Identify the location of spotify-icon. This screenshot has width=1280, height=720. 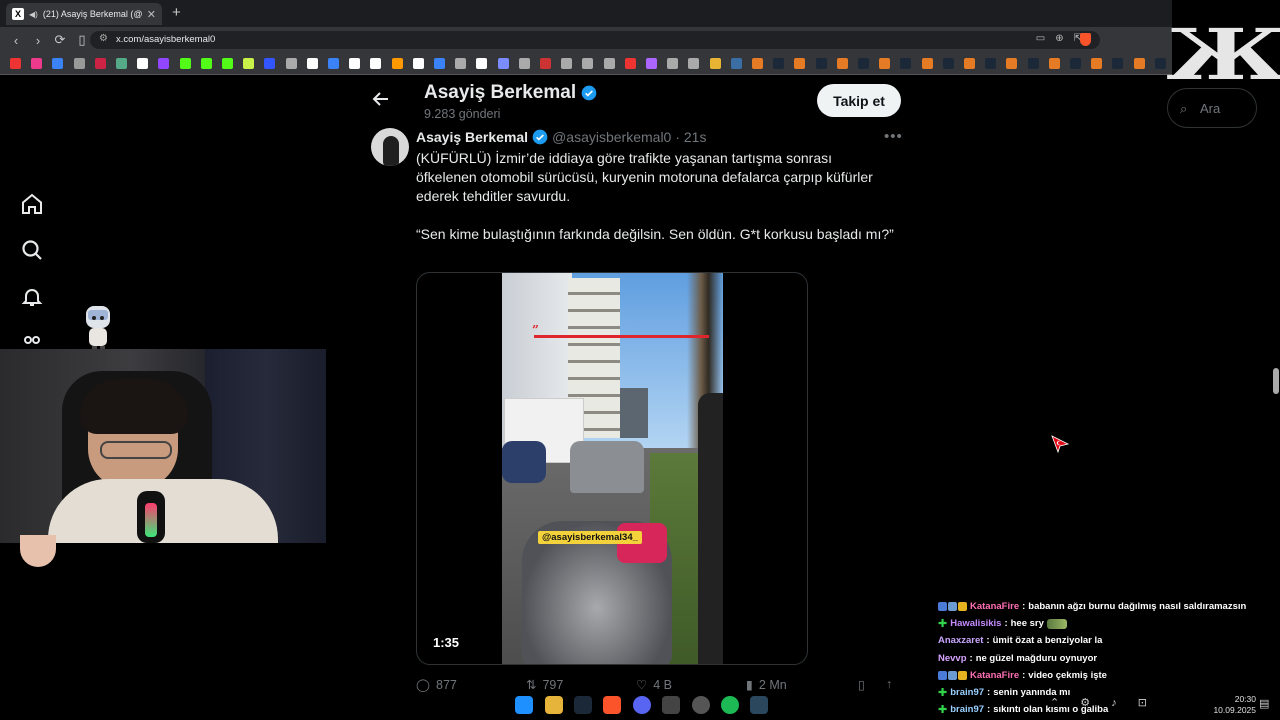
(730, 705).